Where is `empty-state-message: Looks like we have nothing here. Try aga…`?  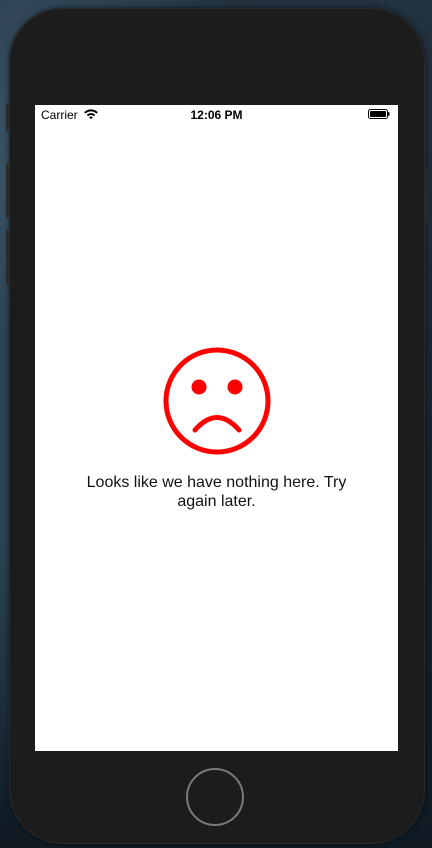
empty-state-message: Looks like we have nothing here. Try aga… is located at coordinates (216, 492).